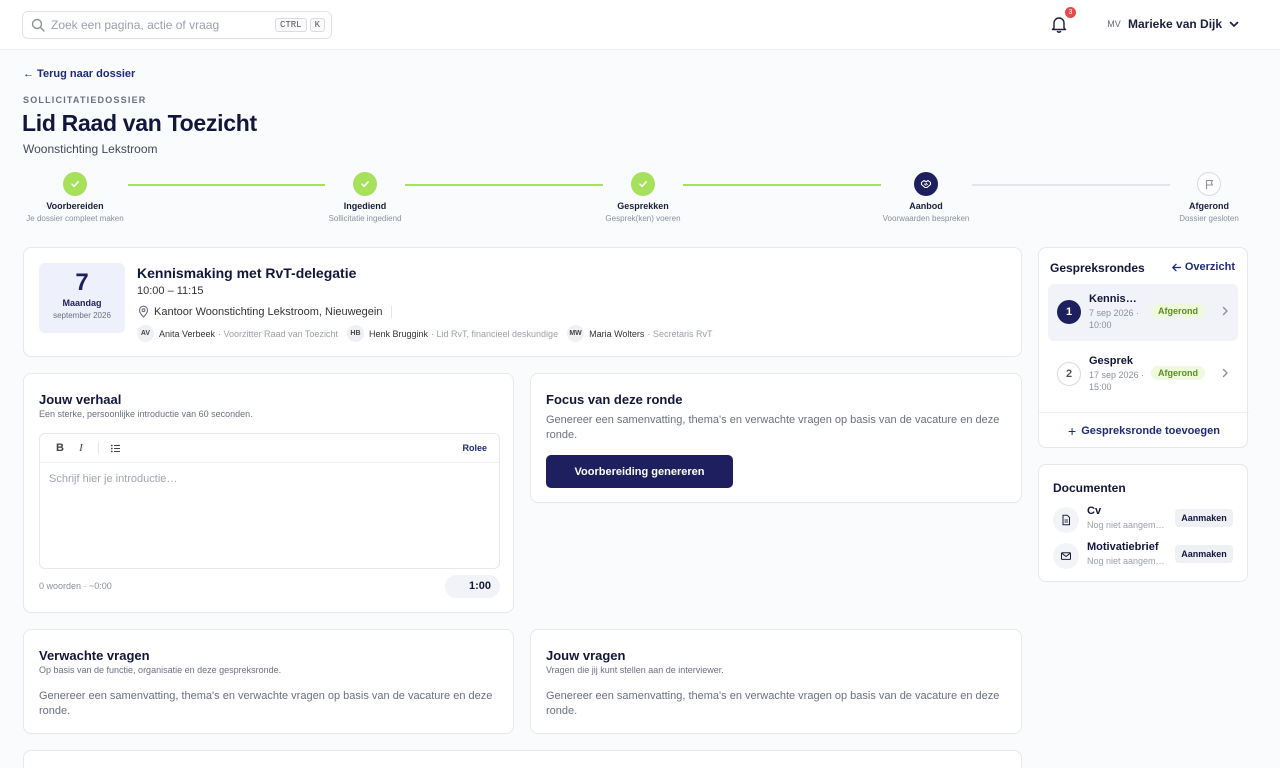  What do you see at coordinates (926, 218) in the screenshot?
I see `step-description: Voorwaarden bespreken` at bounding box center [926, 218].